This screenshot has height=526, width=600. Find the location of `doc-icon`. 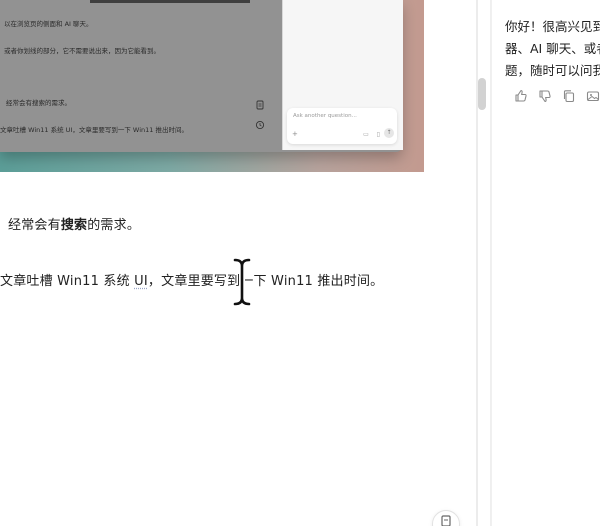

doc-icon is located at coordinates (446, 520).